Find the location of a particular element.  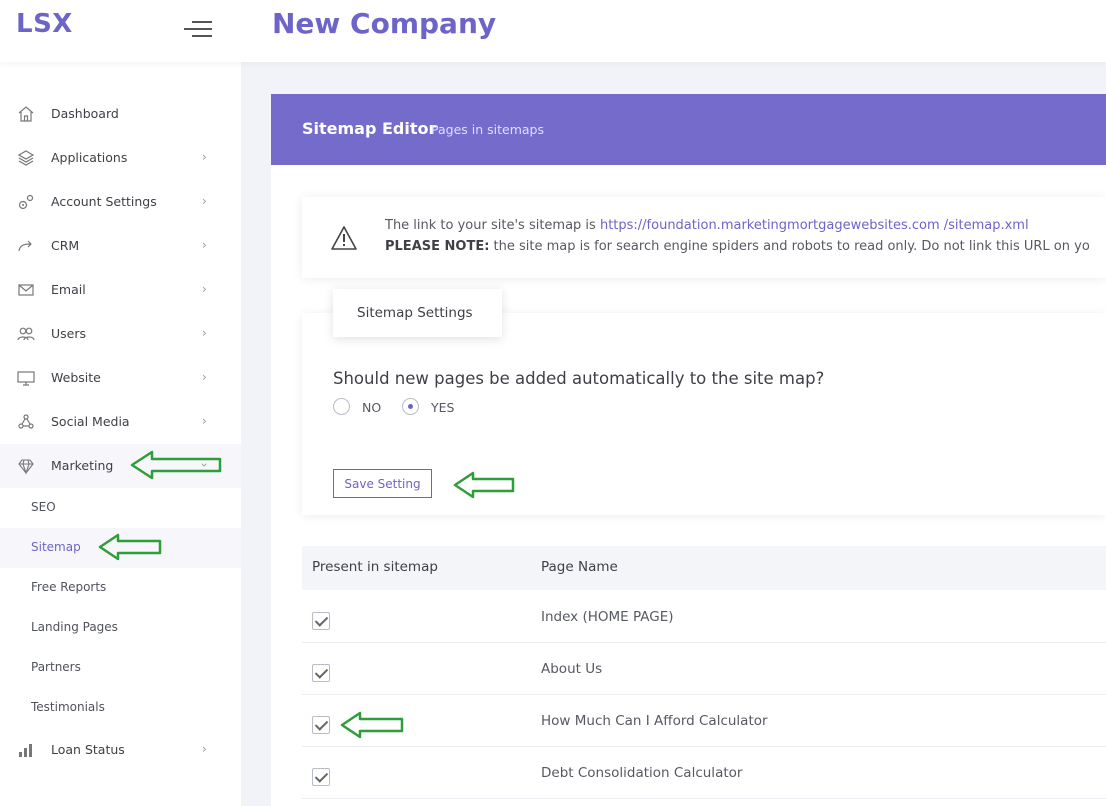

page-name-cell: How Much Can I Afford Calculator is located at coordinates (654, 721).